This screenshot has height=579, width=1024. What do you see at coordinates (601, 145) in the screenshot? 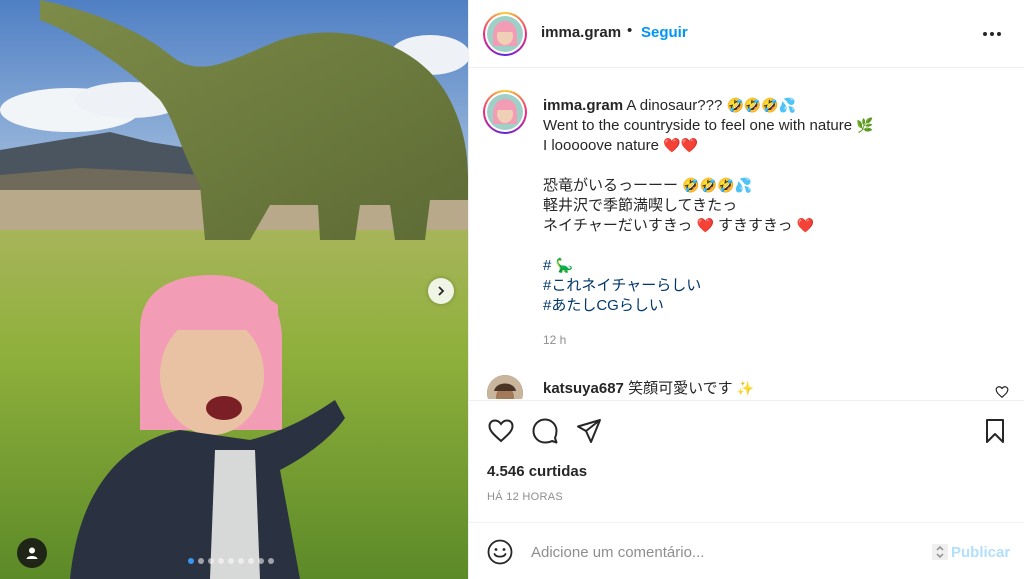
I see `caption-text: I looooove nature` at bounding box center [601, 145].